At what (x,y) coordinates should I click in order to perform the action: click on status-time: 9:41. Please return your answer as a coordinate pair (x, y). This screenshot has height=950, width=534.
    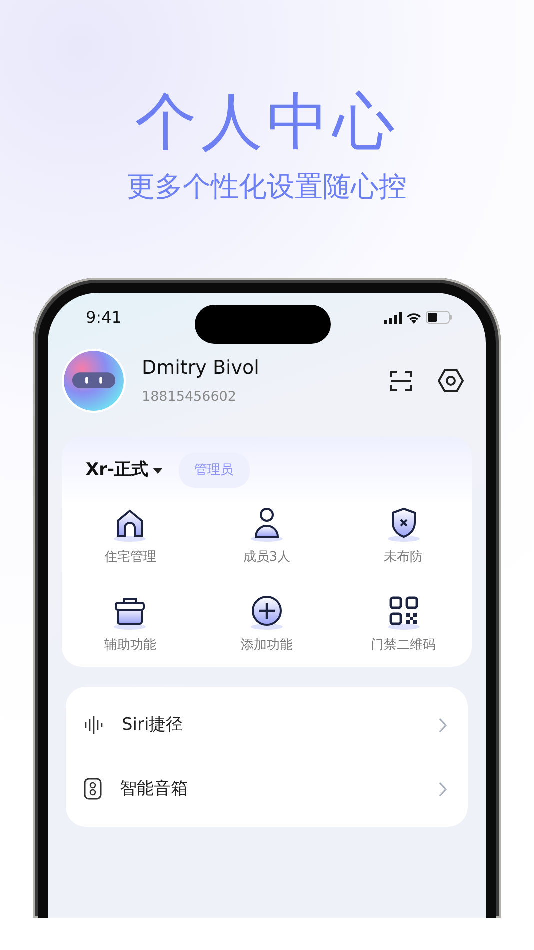
    Looking at the image, I should click on (104, 317).